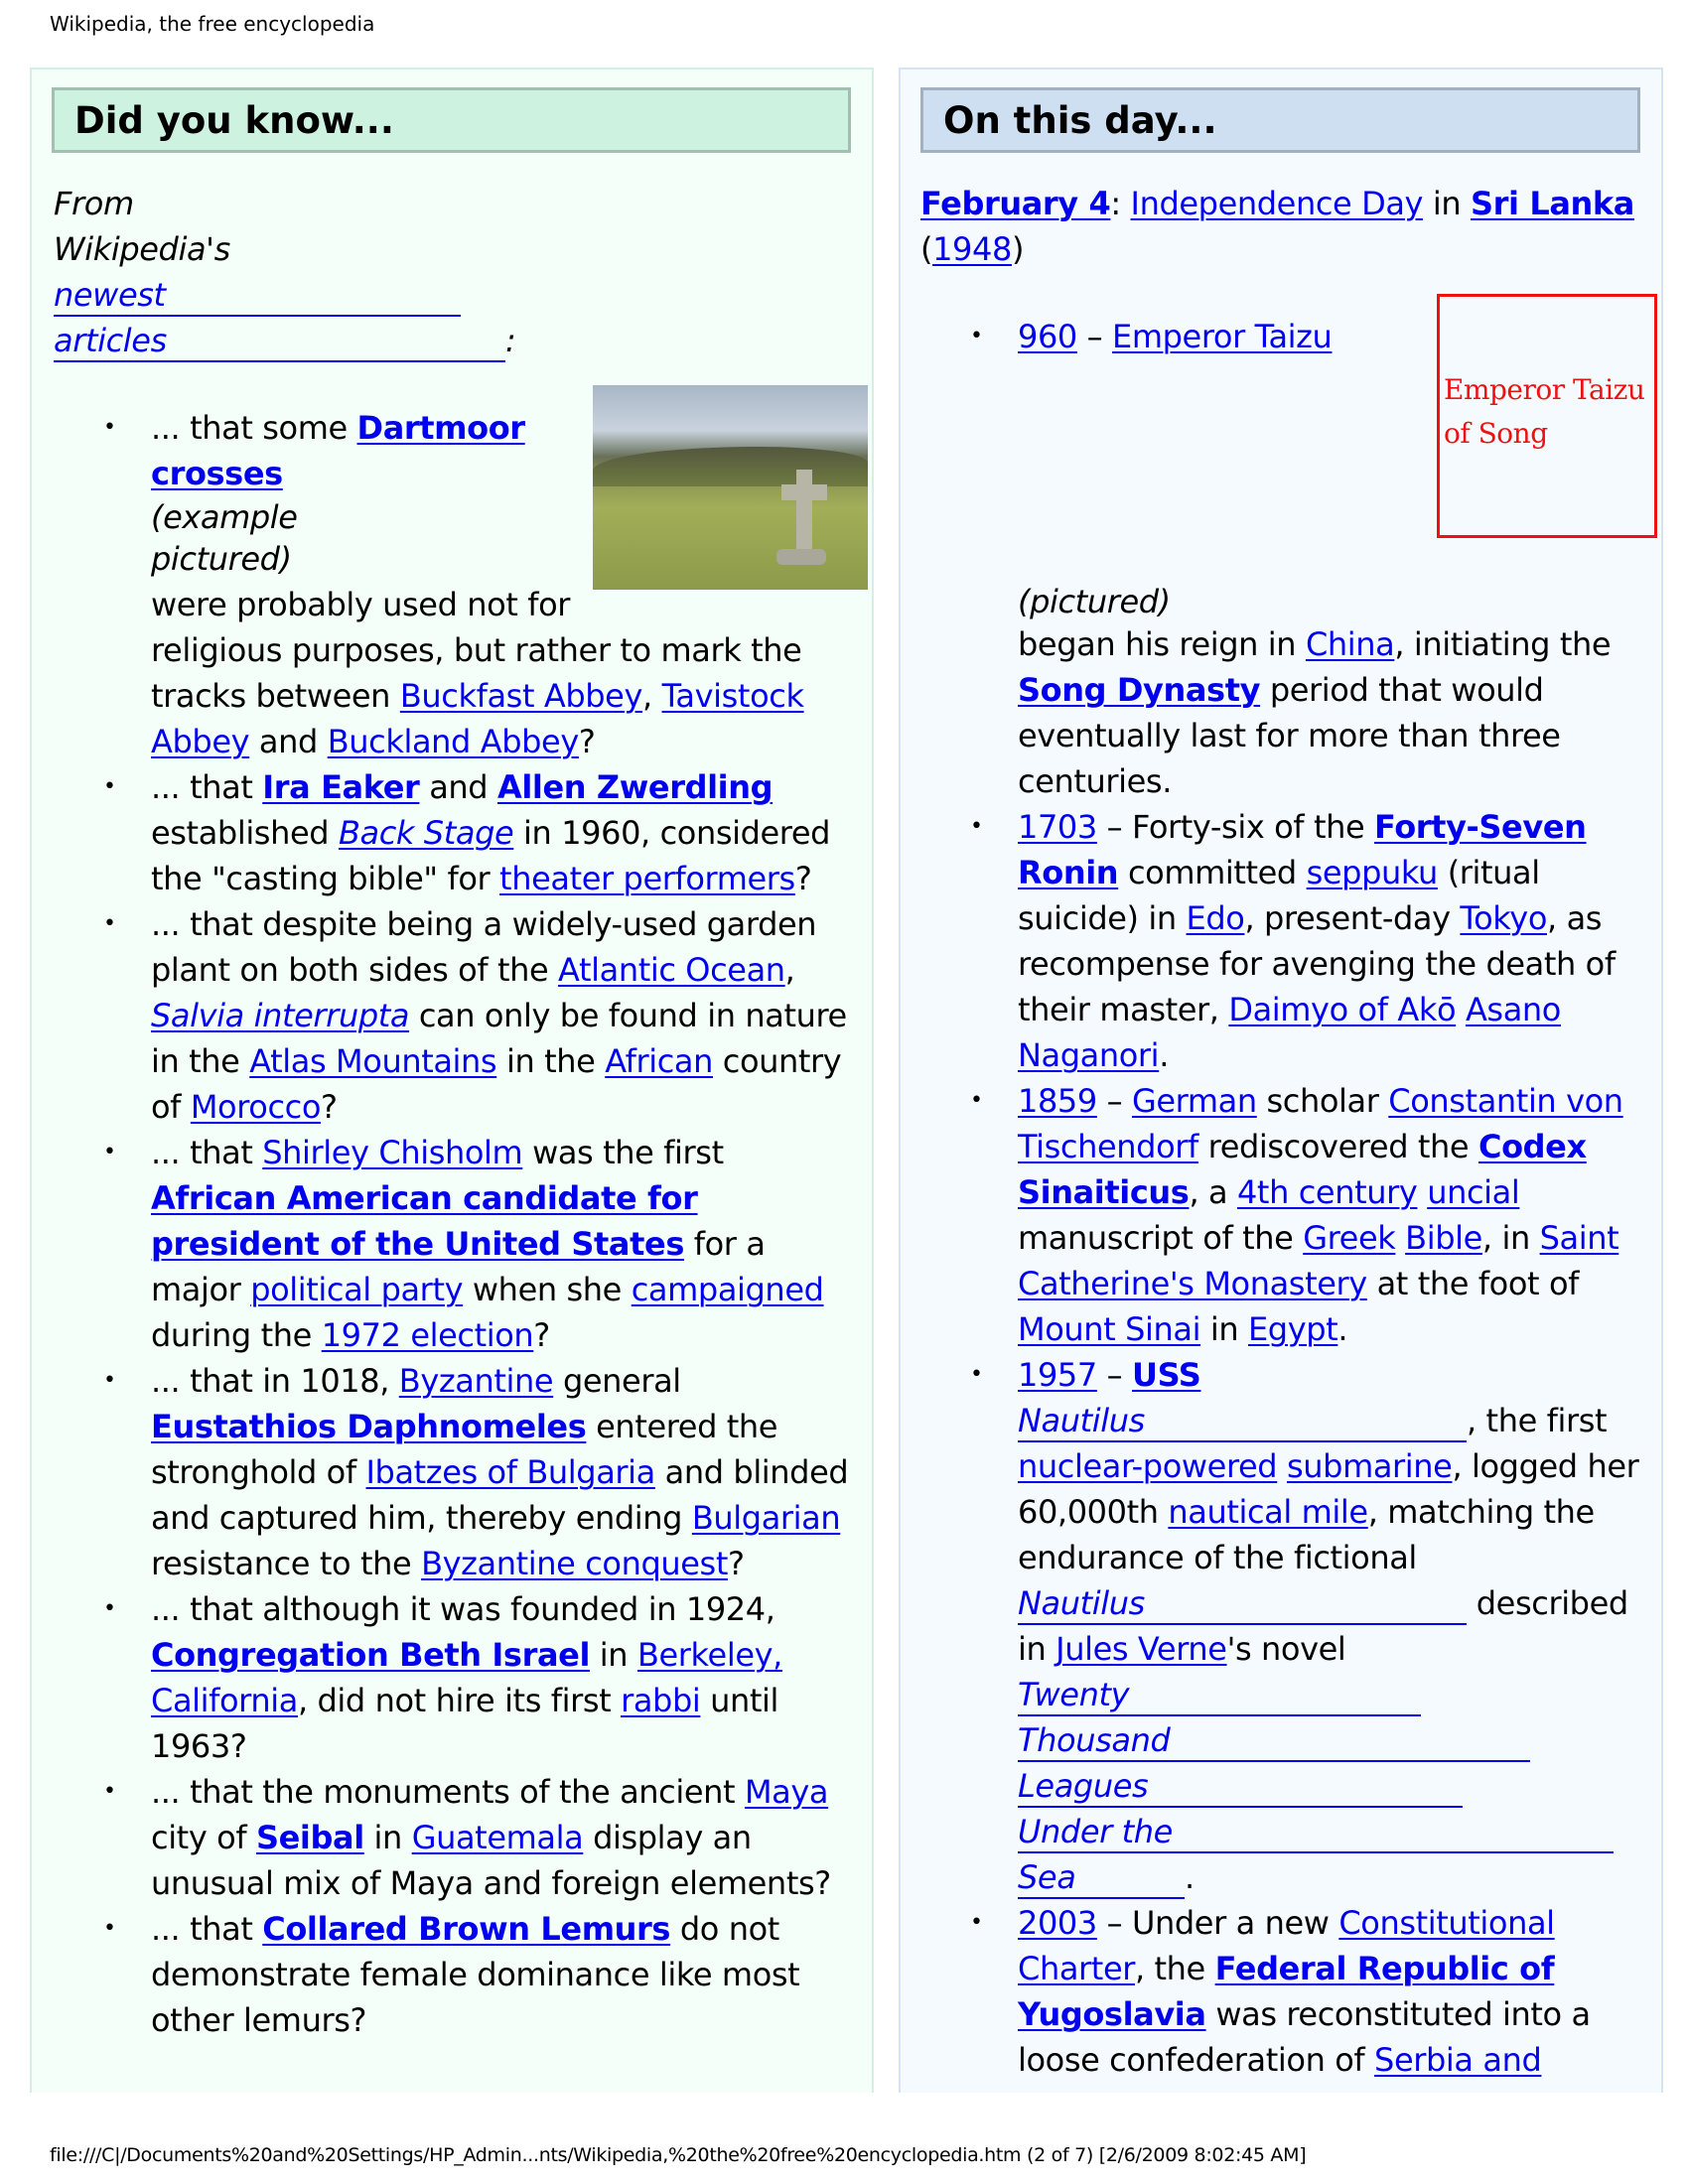  I want to click on byzantine-link: Byzantine, so click(476, 1381).